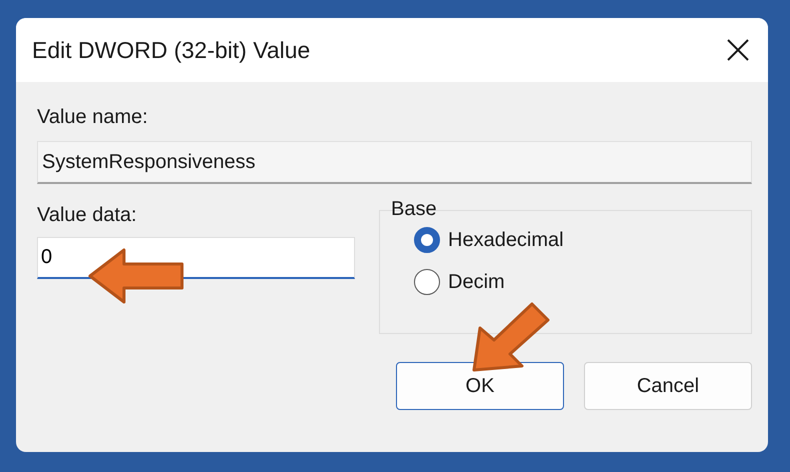 The width and height of the screenshot is (790, 472). Describe the element at coordinates (394, 162) in the screenshot. I see `value-name-field: SystemResponsiveness` at that location.